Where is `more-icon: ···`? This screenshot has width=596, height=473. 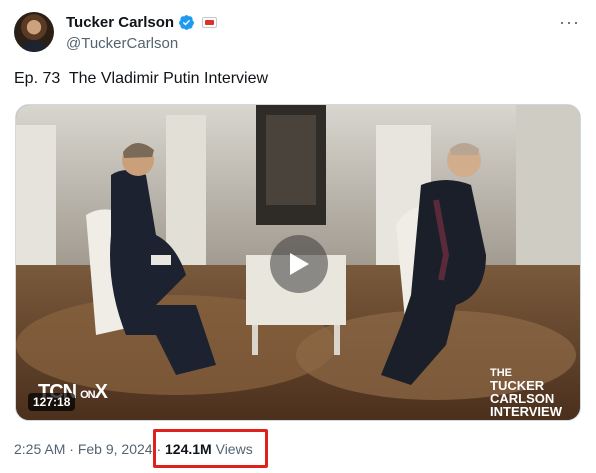 more-icon: ··· is located at coordinates (569, 22).